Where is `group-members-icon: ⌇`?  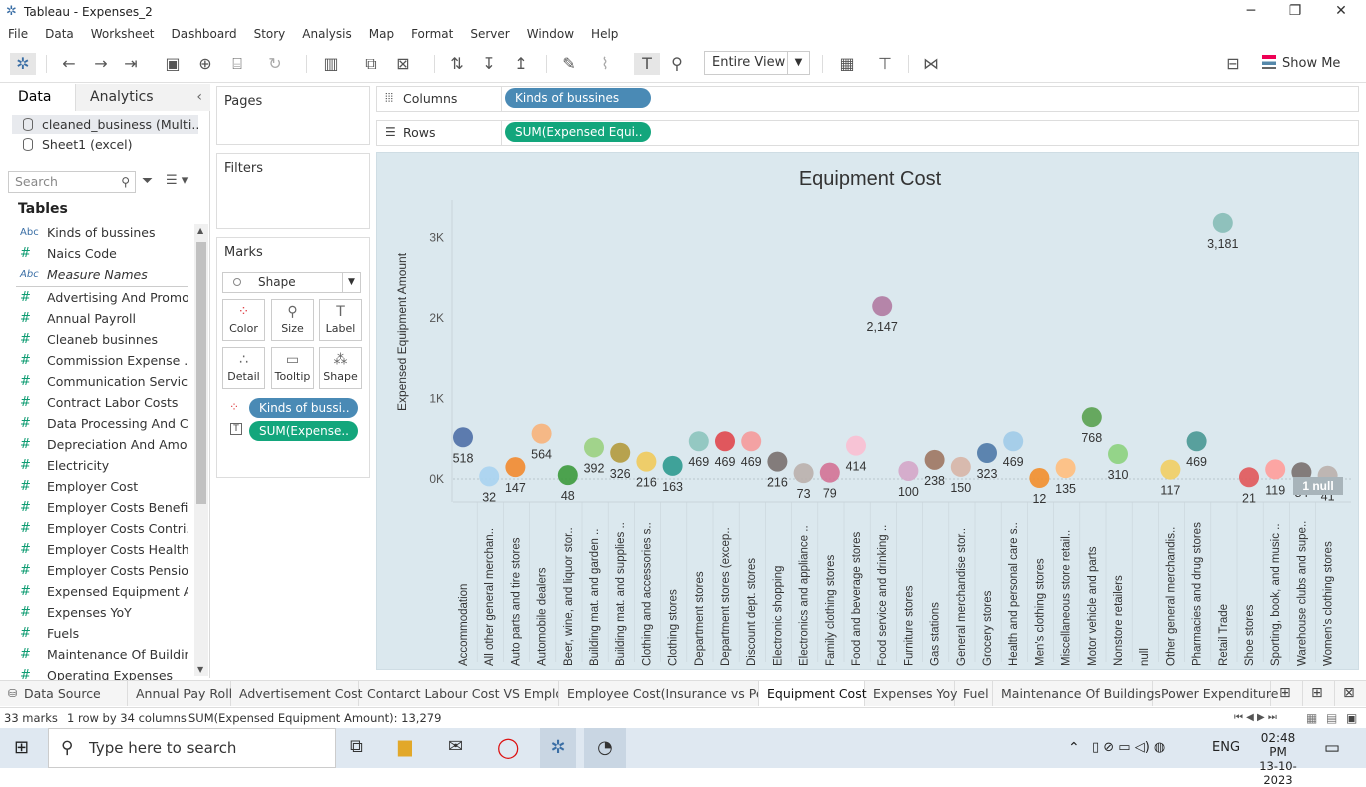 group-members-icon: ⌇ is located at coordinates (605, 64).